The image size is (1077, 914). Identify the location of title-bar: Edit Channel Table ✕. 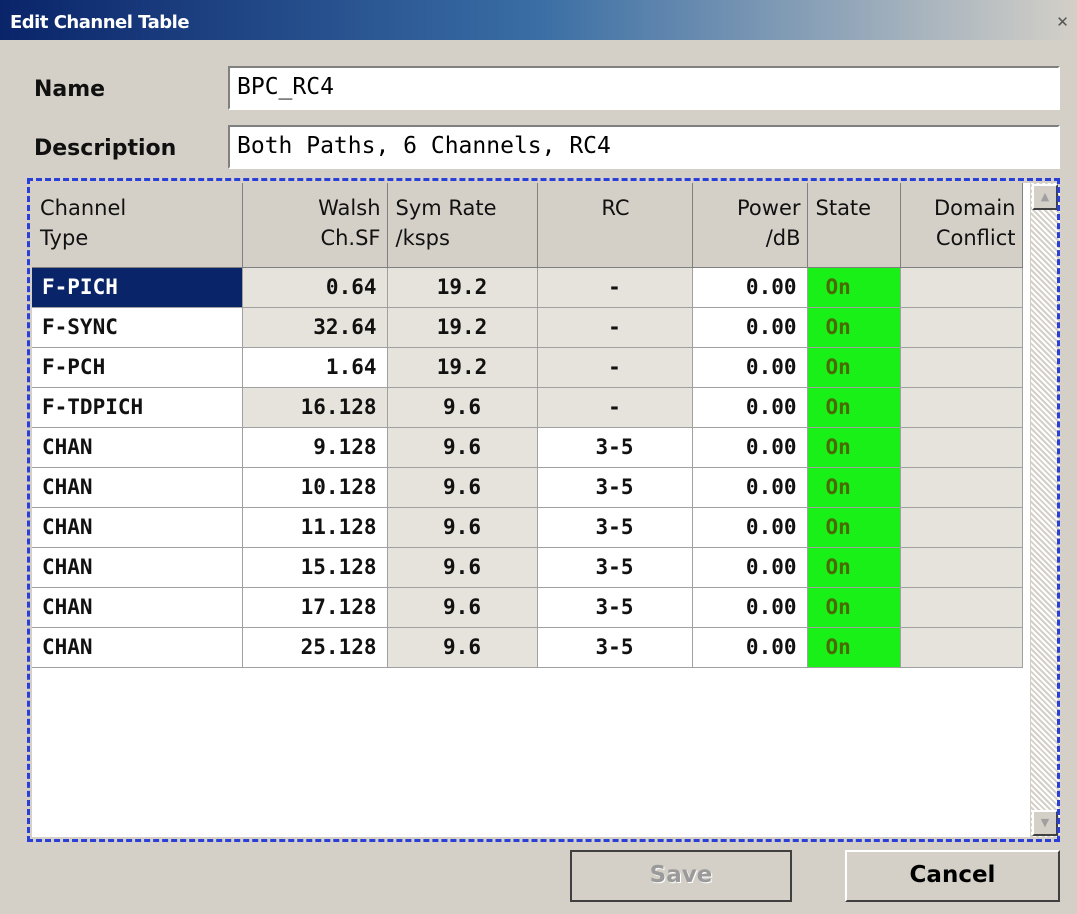
(538, 20).